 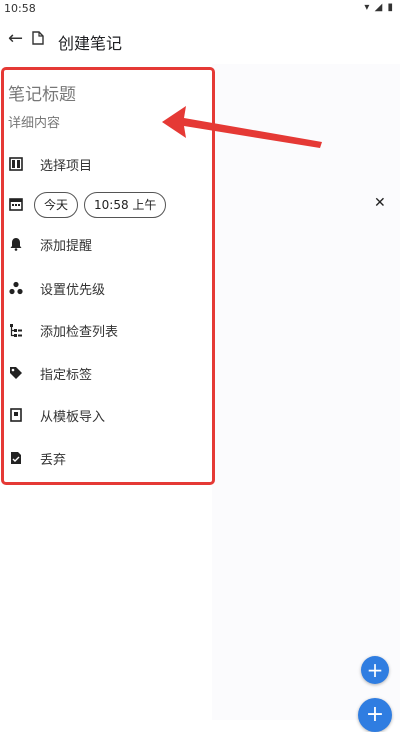 I want to click on back-arrow-icon: ←, so click(x=15, y=39).